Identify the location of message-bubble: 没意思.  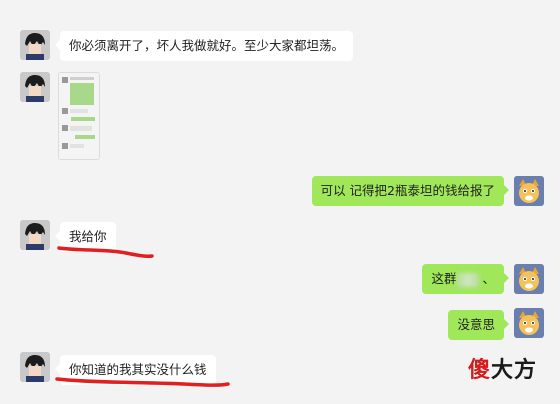
(478, 325).